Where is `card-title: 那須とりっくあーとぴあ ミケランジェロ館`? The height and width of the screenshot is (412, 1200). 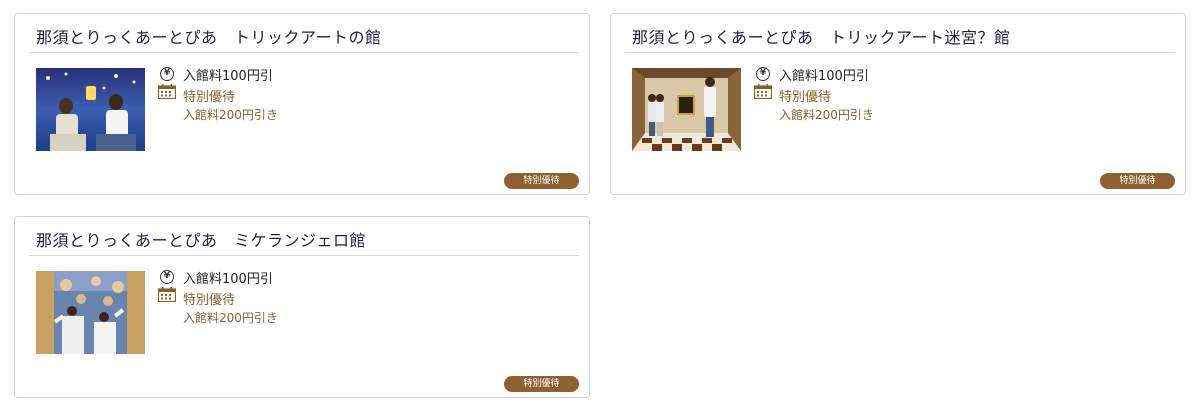 card-title: 那須とりっくあーとぴあ ミケランジェロ館 is located at coordinates (201, 239).